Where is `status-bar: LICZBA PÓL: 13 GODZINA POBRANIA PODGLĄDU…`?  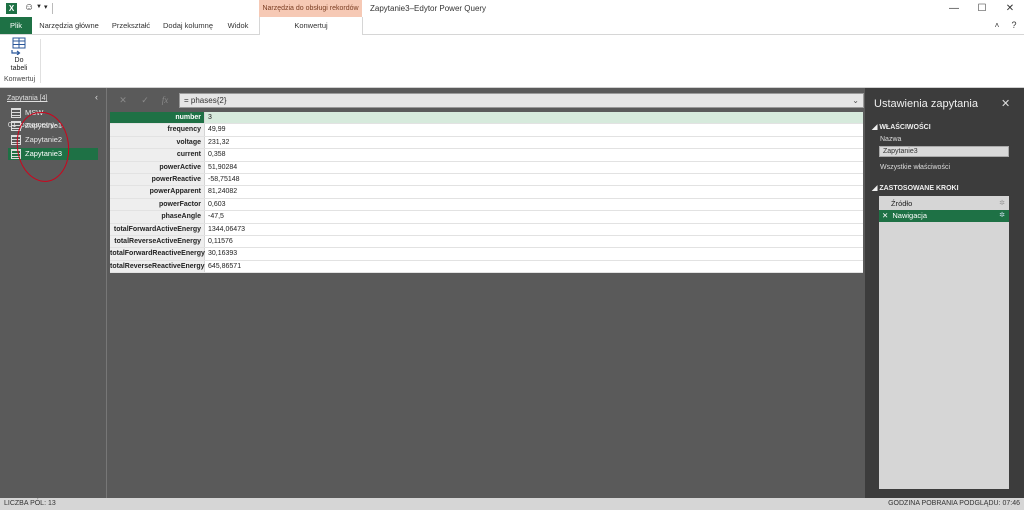 status-bar: LICZBA PÓL: 13 GODZINA POBRANIA PODGLĄDU… is located at coordinates (512, 504).